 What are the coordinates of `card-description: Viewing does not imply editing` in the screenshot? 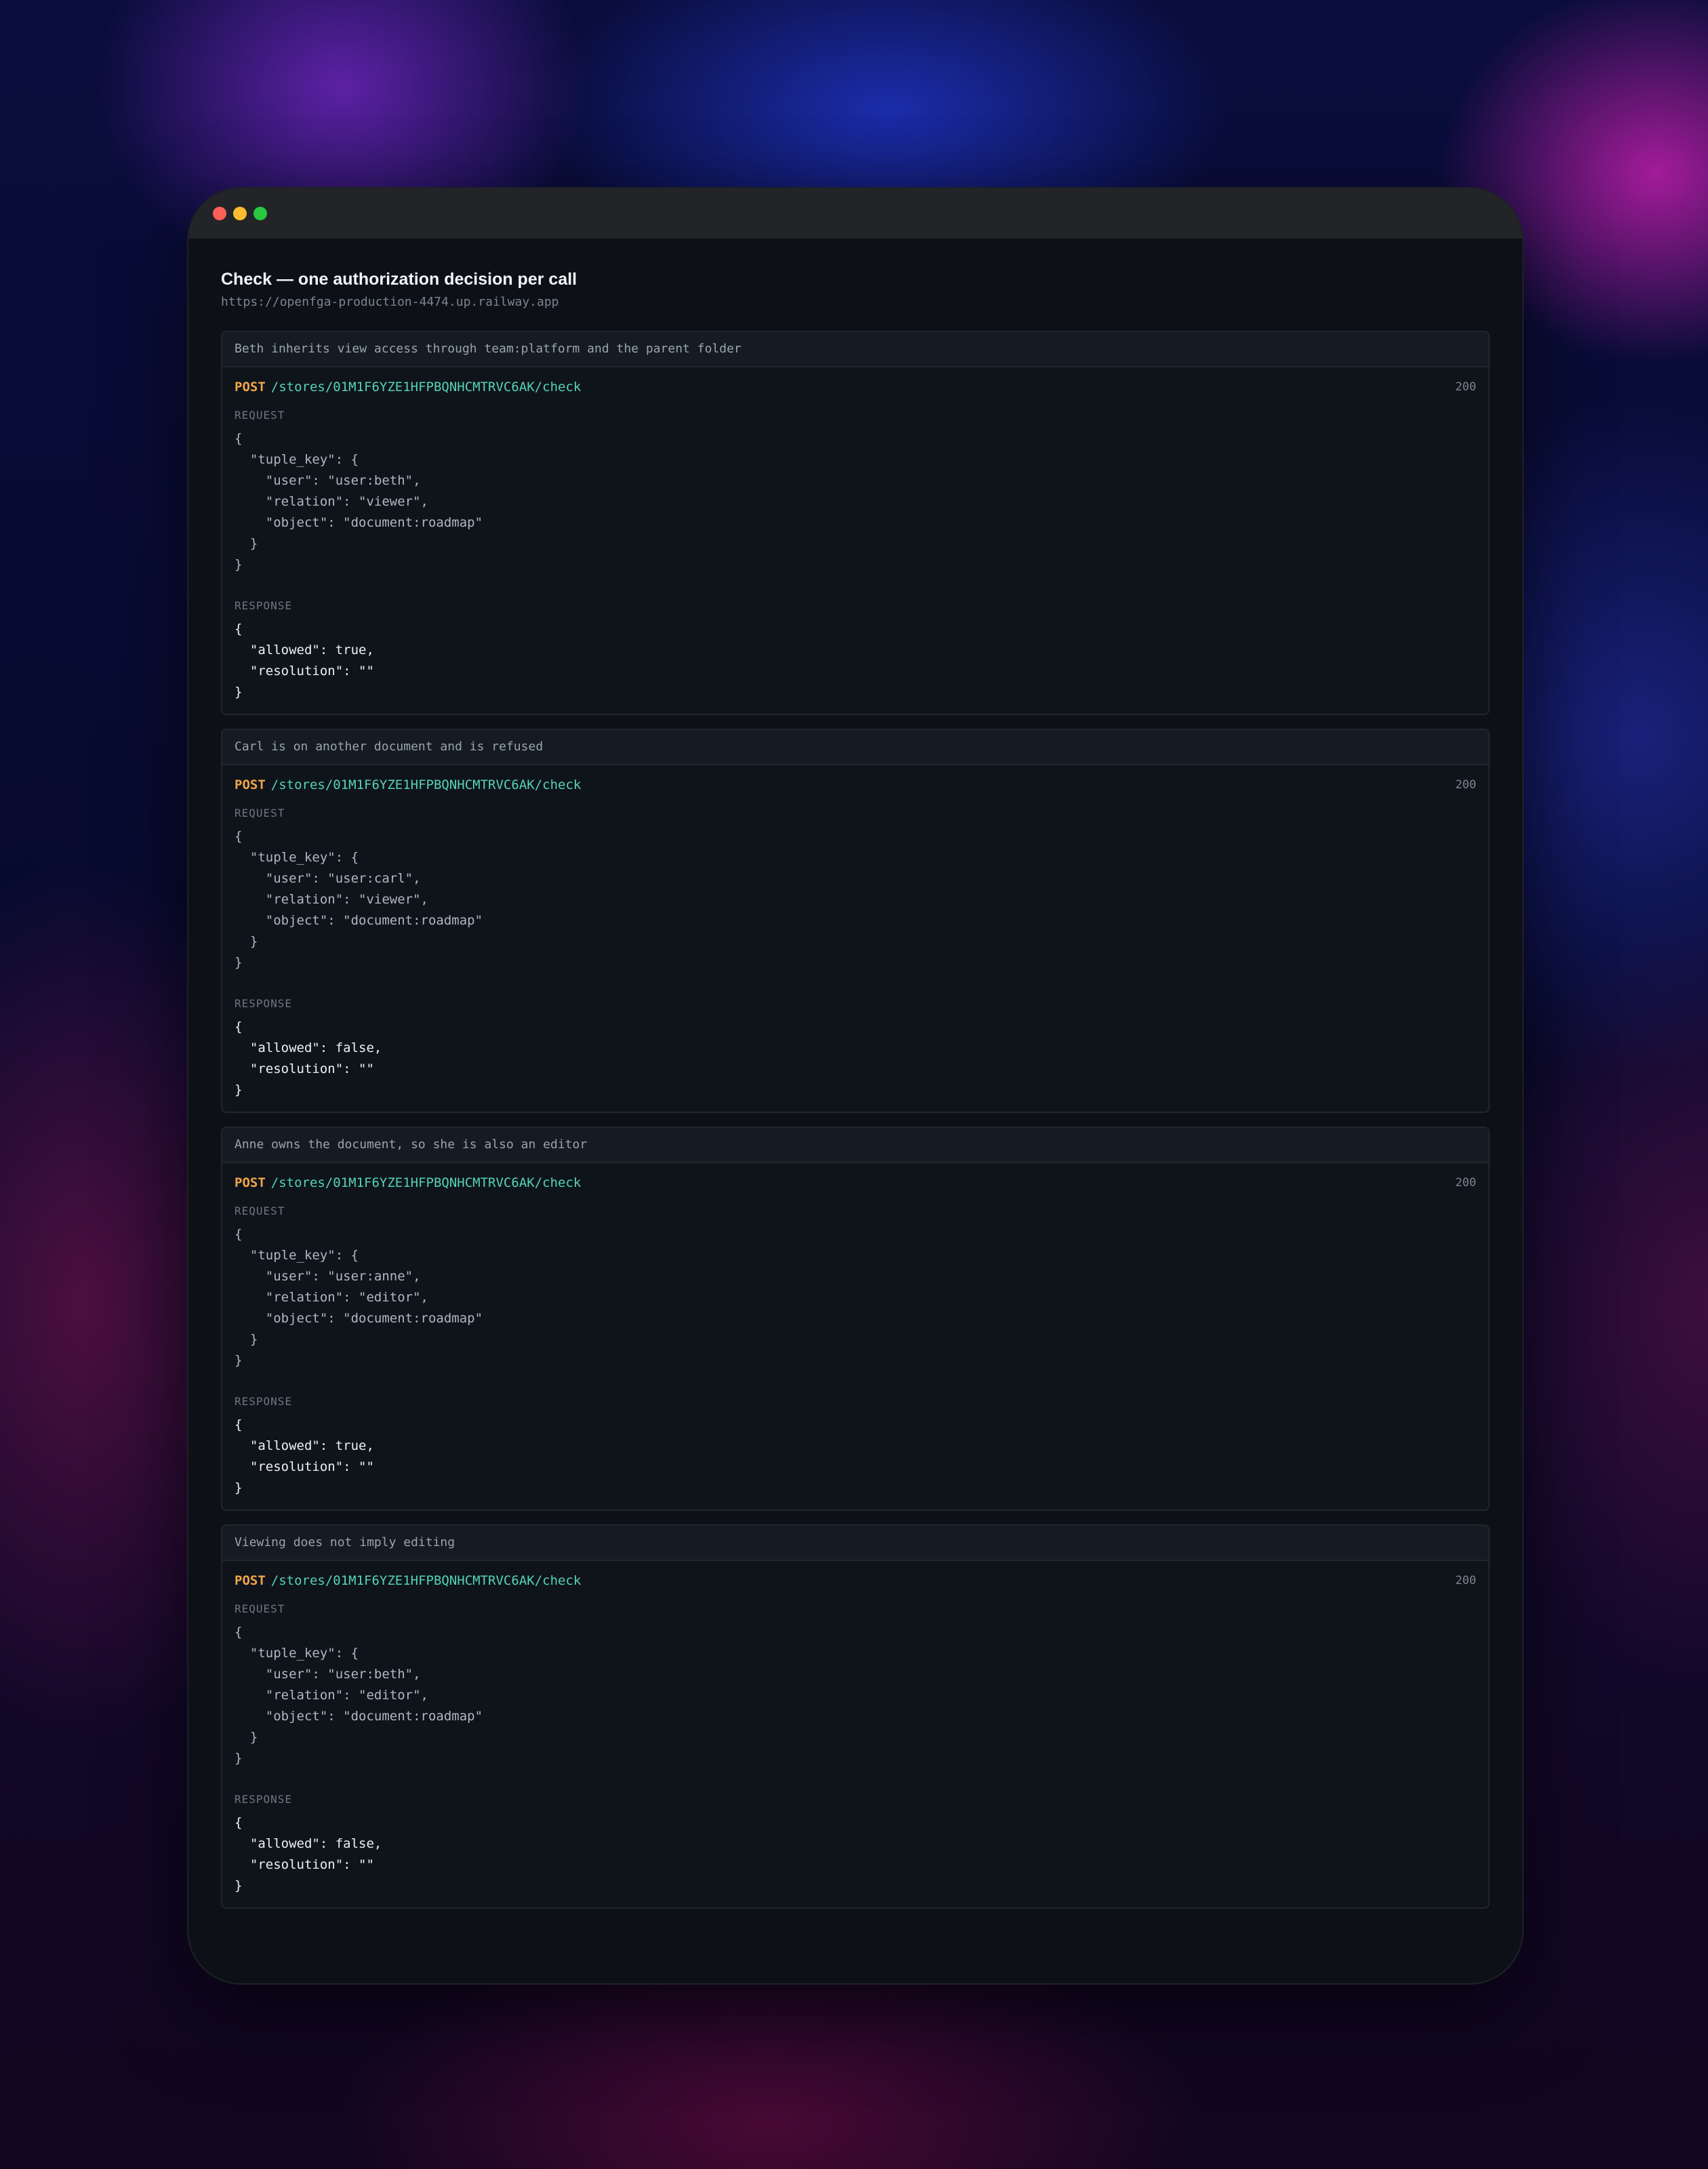 It's located at (855, 1544).